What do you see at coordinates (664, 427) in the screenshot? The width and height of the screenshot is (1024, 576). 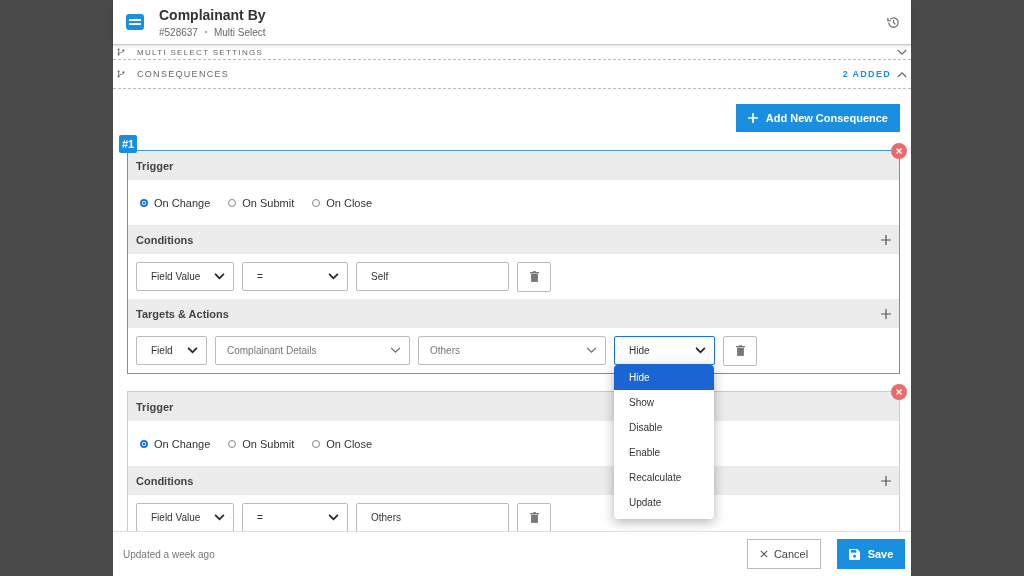 I see `menu-option: Disable` at bounding box center [664, 427].